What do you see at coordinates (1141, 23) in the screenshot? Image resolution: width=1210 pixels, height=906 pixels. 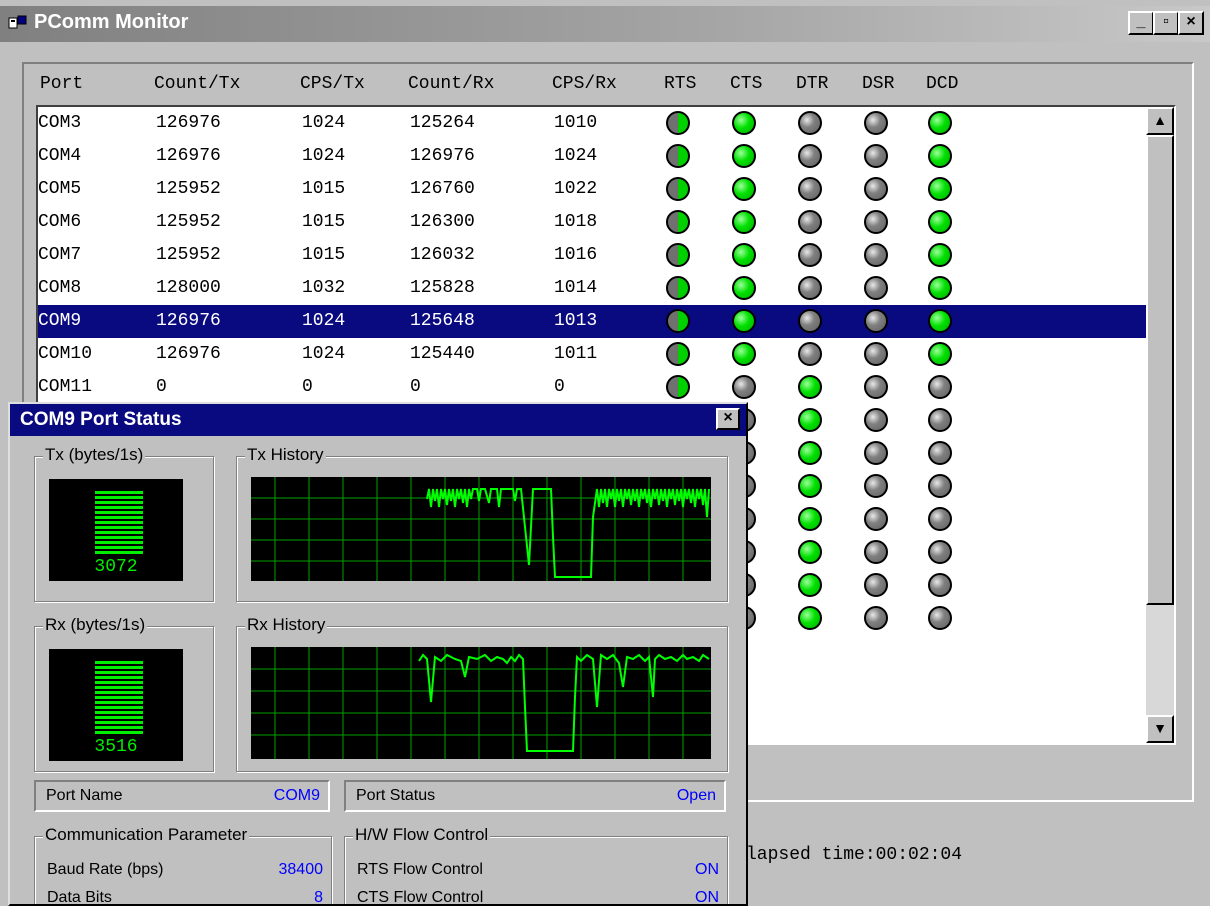 I see `minimize-button: _` at bounding box center [1141, 23].